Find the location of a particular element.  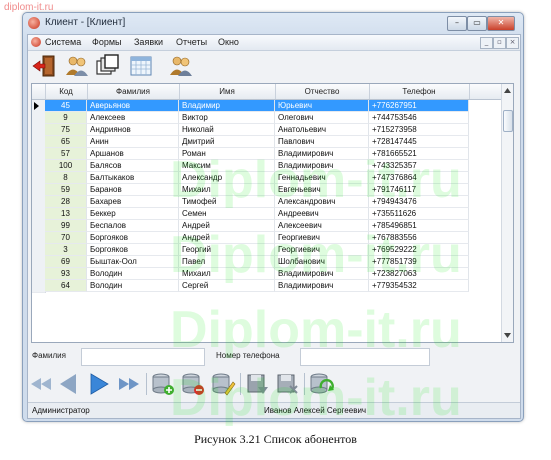

windows-icon is located at coordinates (107, 66).